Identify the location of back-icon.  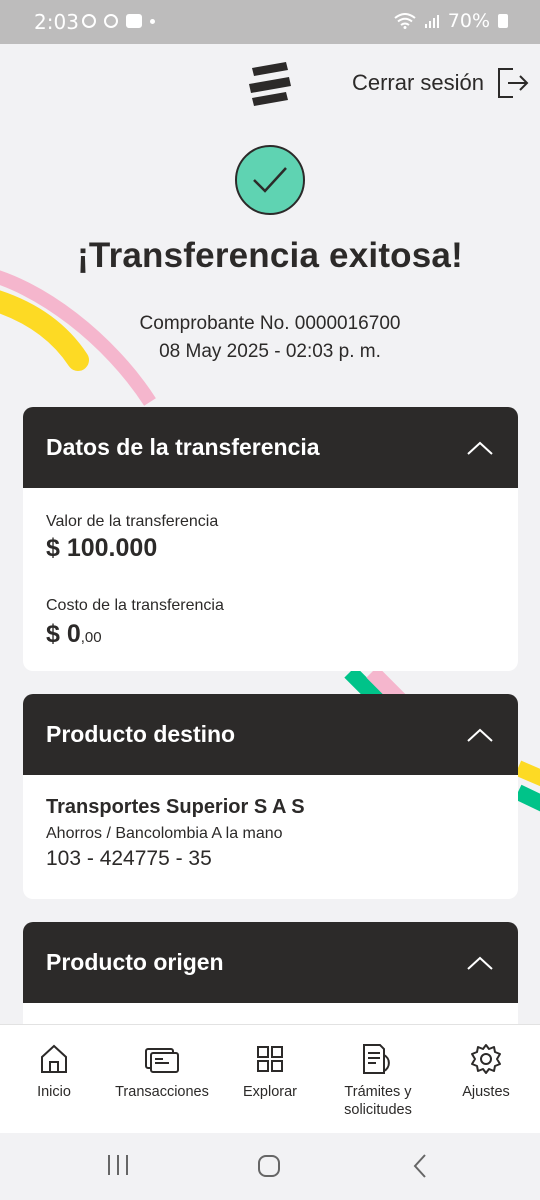
(420, 1166).